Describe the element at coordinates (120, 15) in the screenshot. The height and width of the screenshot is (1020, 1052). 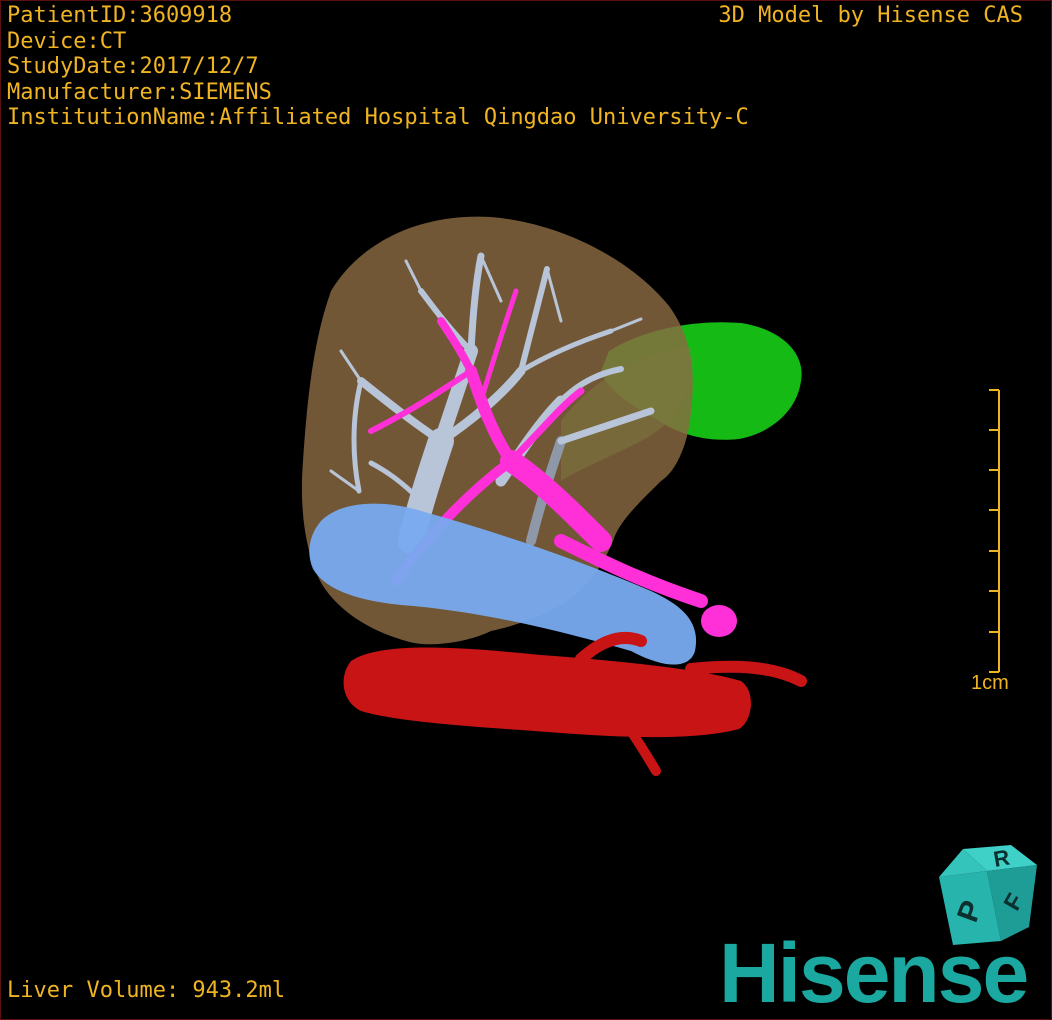
I see `patient-id: PatientID:3609918` at that location.